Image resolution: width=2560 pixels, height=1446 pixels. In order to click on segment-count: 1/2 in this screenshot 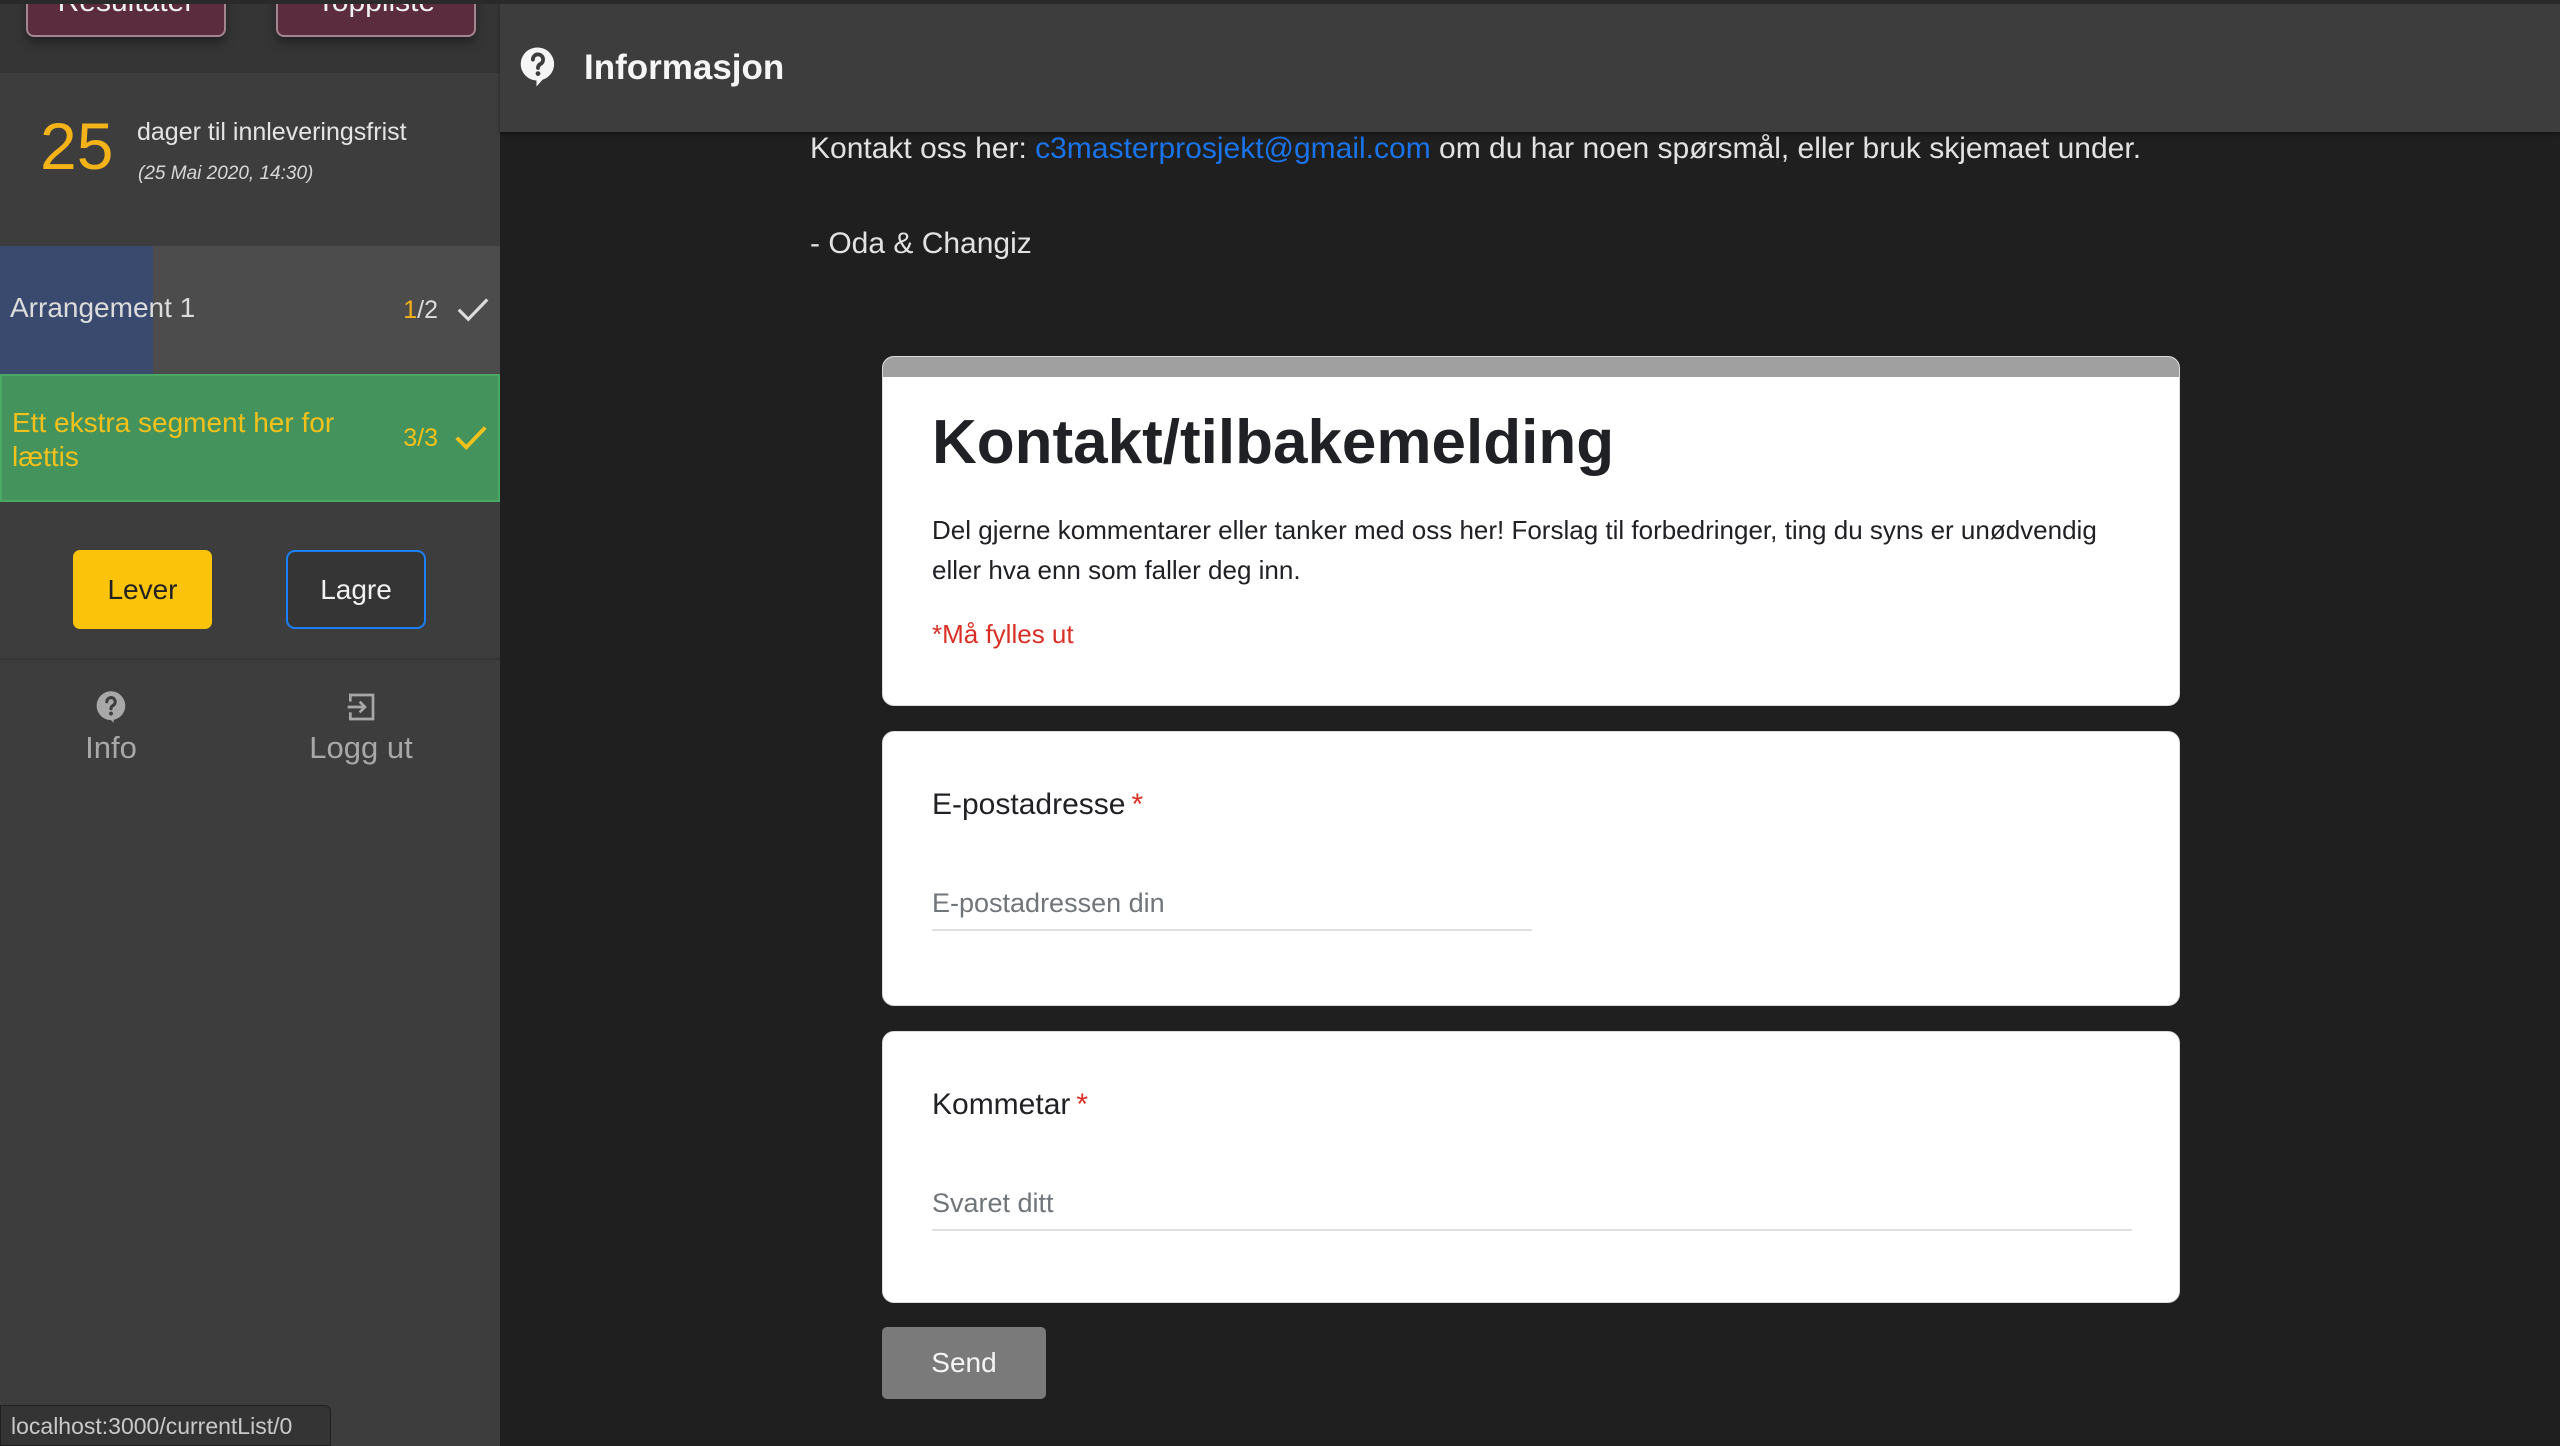, I will do `click(420, 310)`.